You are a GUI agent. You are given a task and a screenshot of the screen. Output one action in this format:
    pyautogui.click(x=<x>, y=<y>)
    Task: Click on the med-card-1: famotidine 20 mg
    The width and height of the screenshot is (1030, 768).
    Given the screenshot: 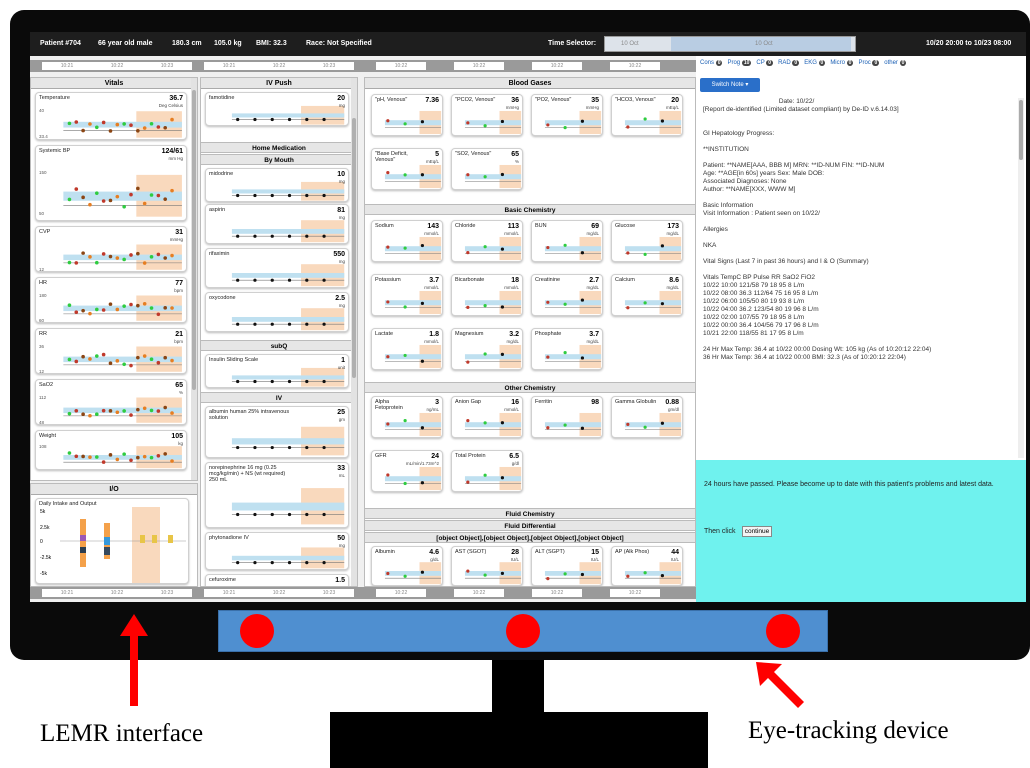 What is the action you would take?
    pyautogui.click(x=277, y=109)
    